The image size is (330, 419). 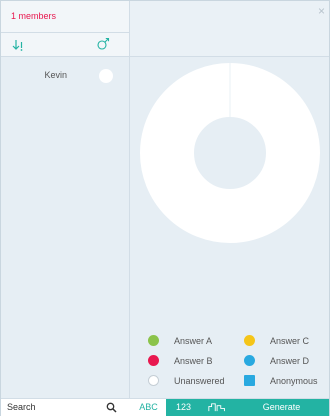 I want to click on anonymous-marker, so click(x=249, y=380).